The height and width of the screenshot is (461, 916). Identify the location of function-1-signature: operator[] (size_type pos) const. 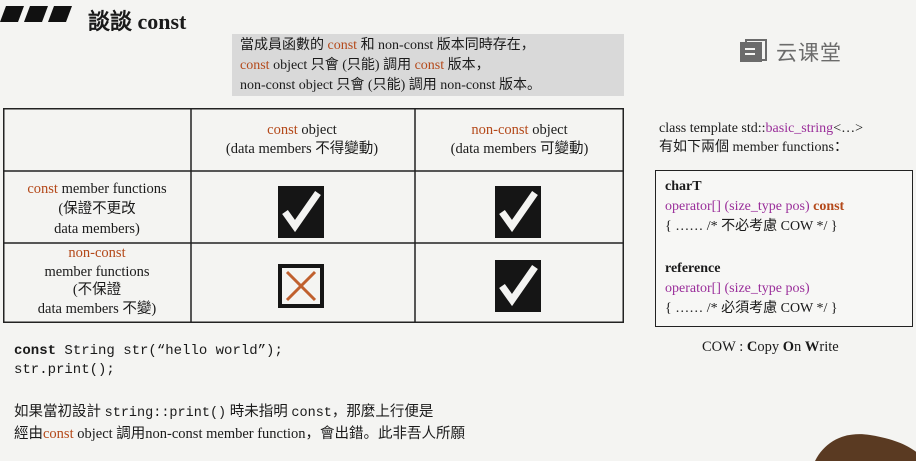
(755, 206).